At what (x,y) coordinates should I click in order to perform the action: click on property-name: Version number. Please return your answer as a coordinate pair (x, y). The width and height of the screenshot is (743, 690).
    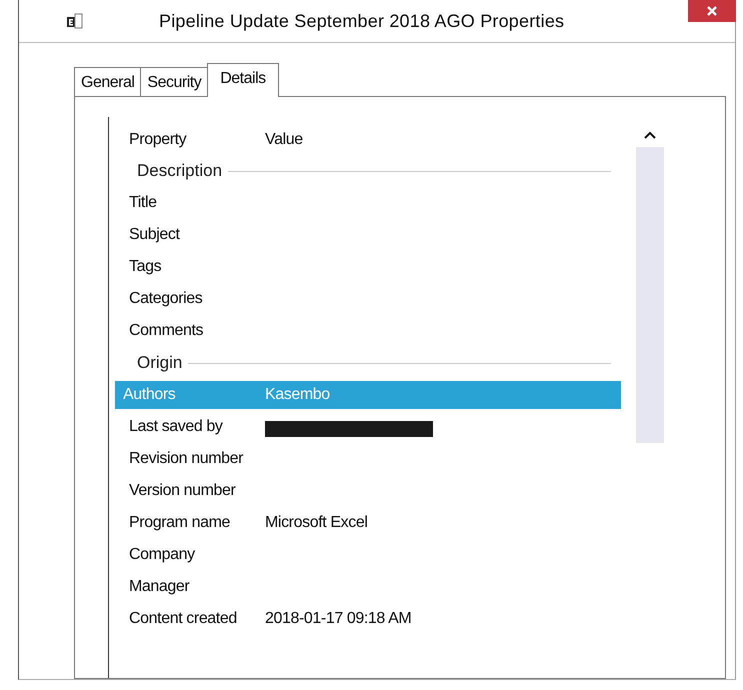
    Looking at the image, I should click on (182, 491).